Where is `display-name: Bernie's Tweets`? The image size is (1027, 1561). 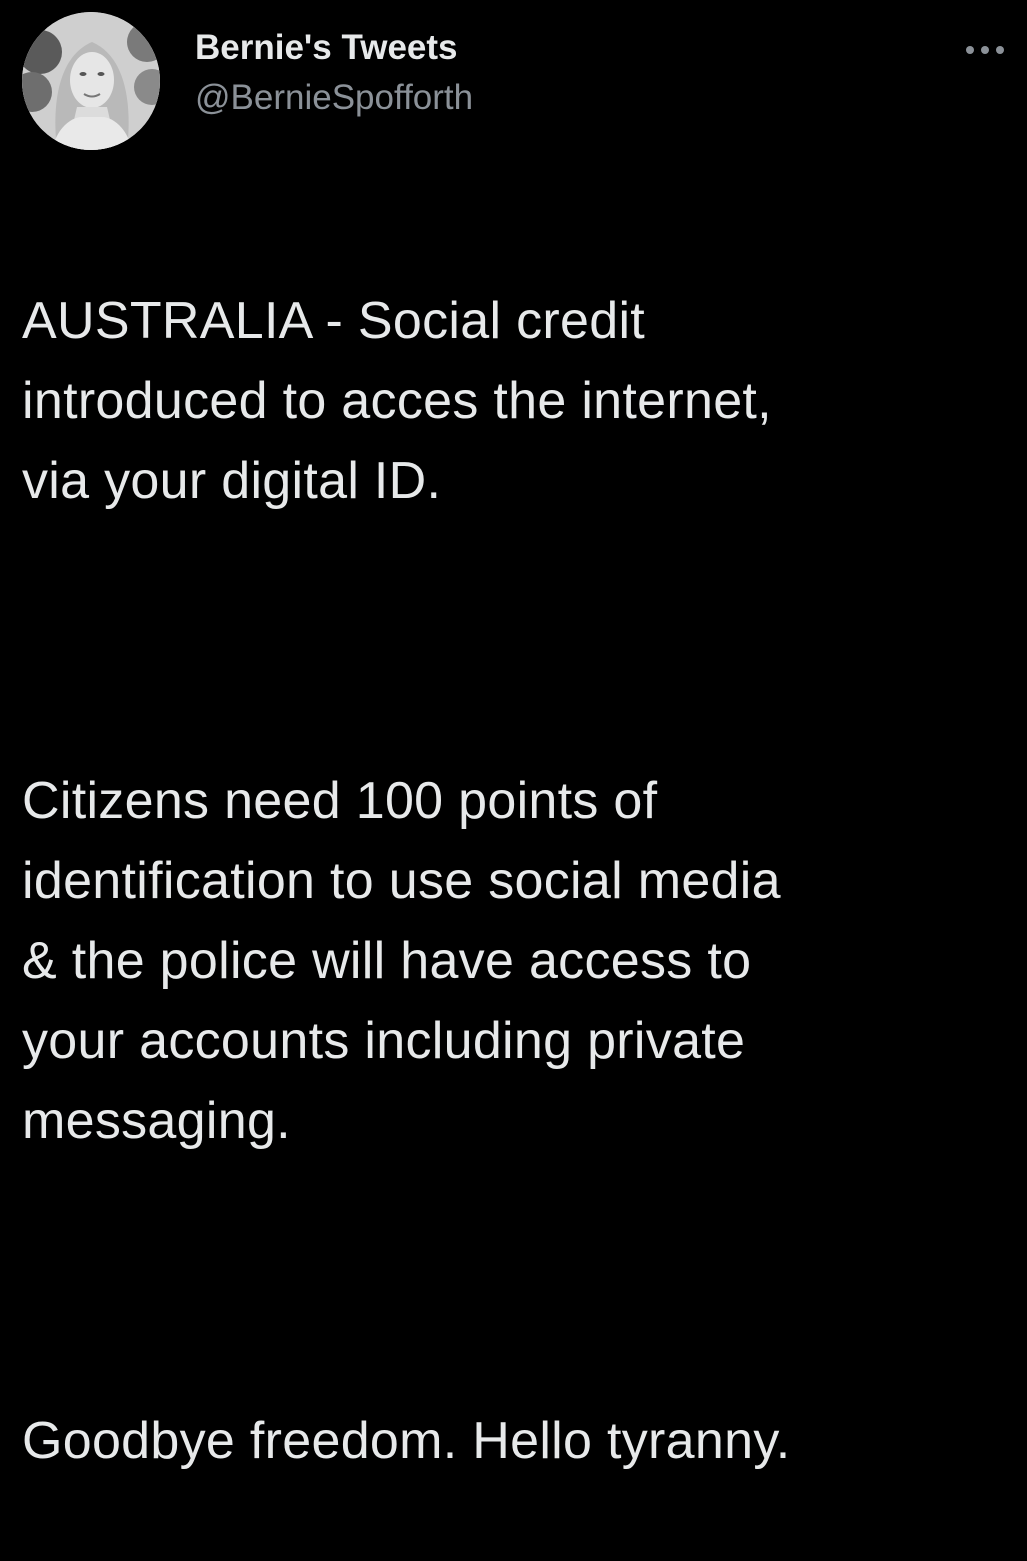
display-name: Bernie's Tweets is located at coordinates (334, 48).